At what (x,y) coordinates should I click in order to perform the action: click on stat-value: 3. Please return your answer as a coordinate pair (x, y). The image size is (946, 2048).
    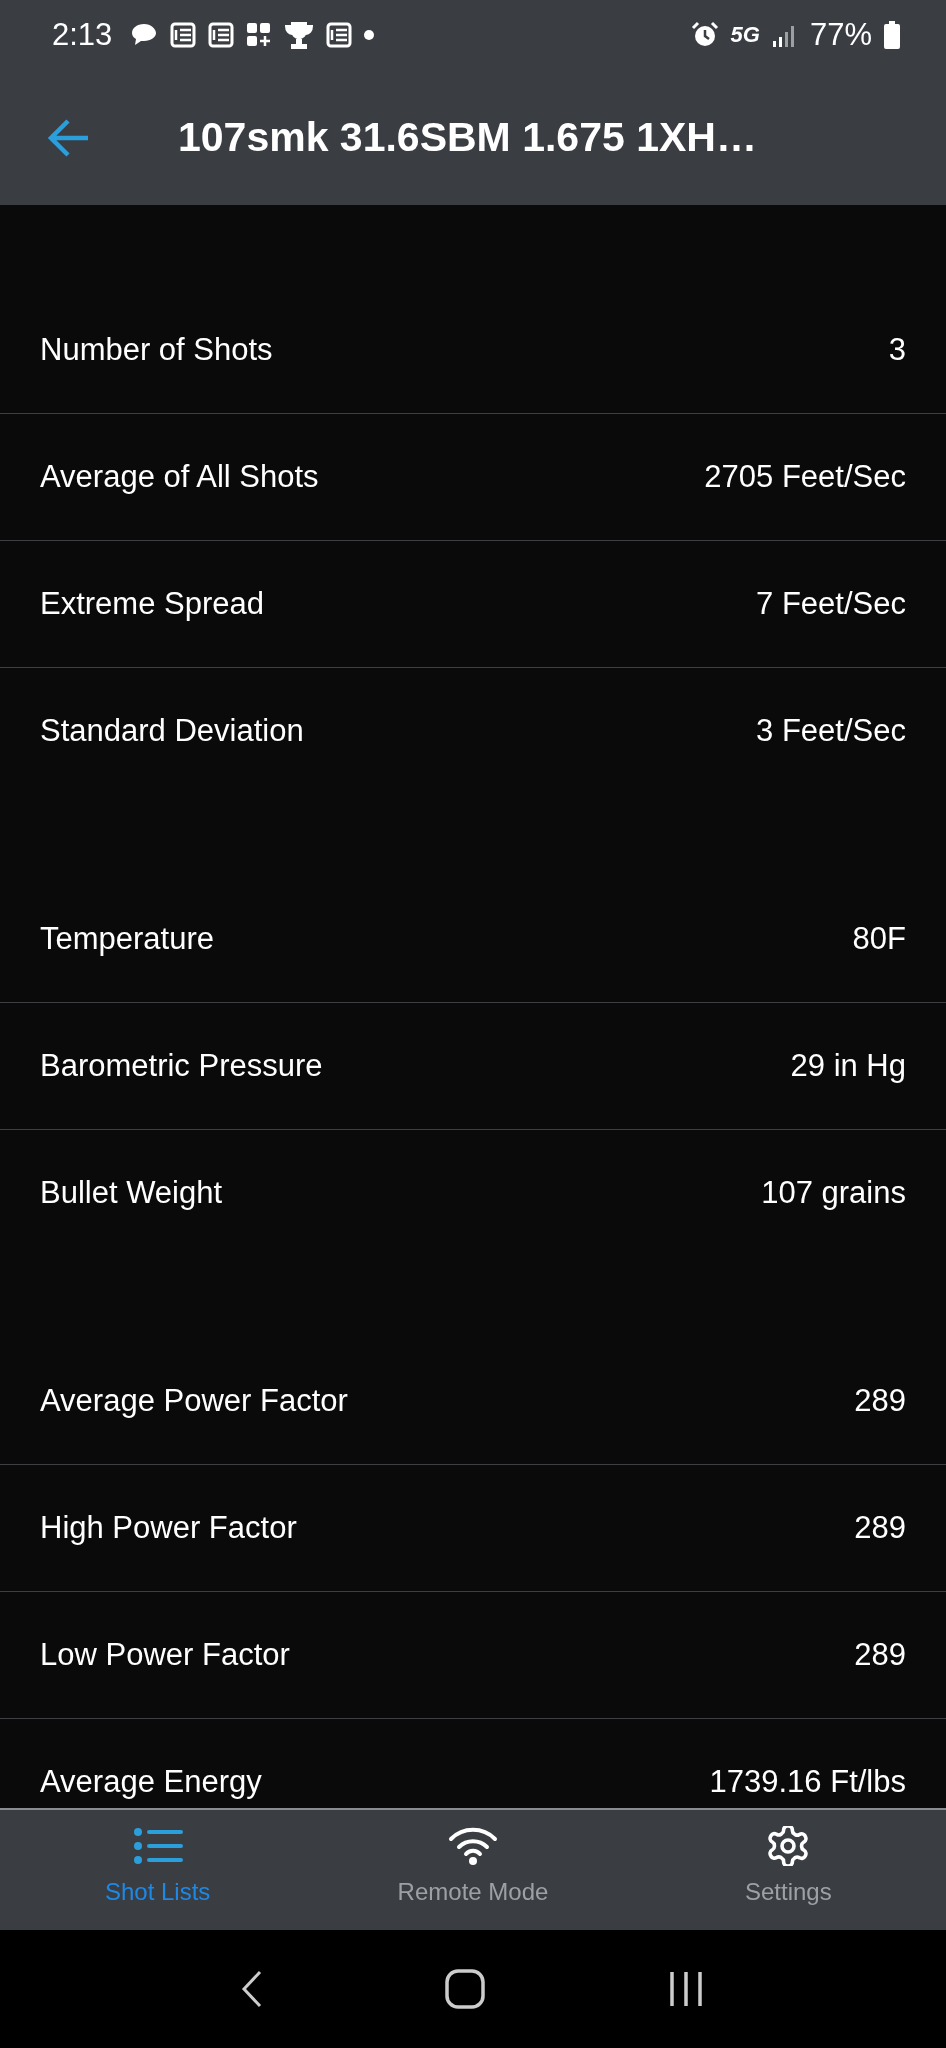
    Looking at the image, I should click on (897, 350).